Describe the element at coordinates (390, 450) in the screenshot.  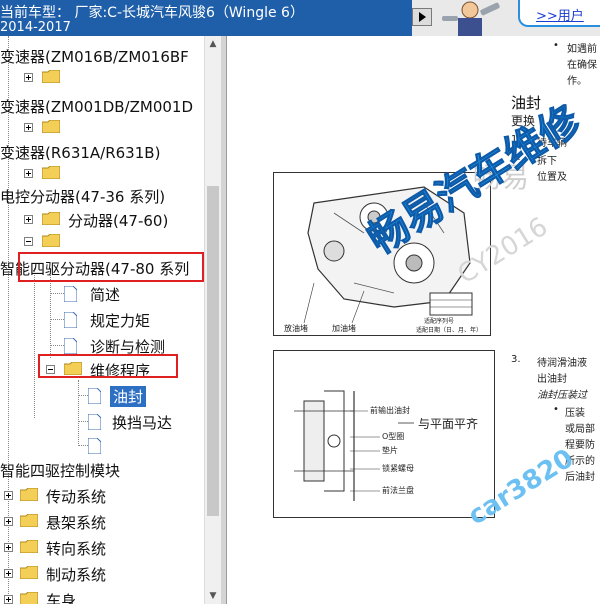
I see `figure-label: 垫片` at that location.